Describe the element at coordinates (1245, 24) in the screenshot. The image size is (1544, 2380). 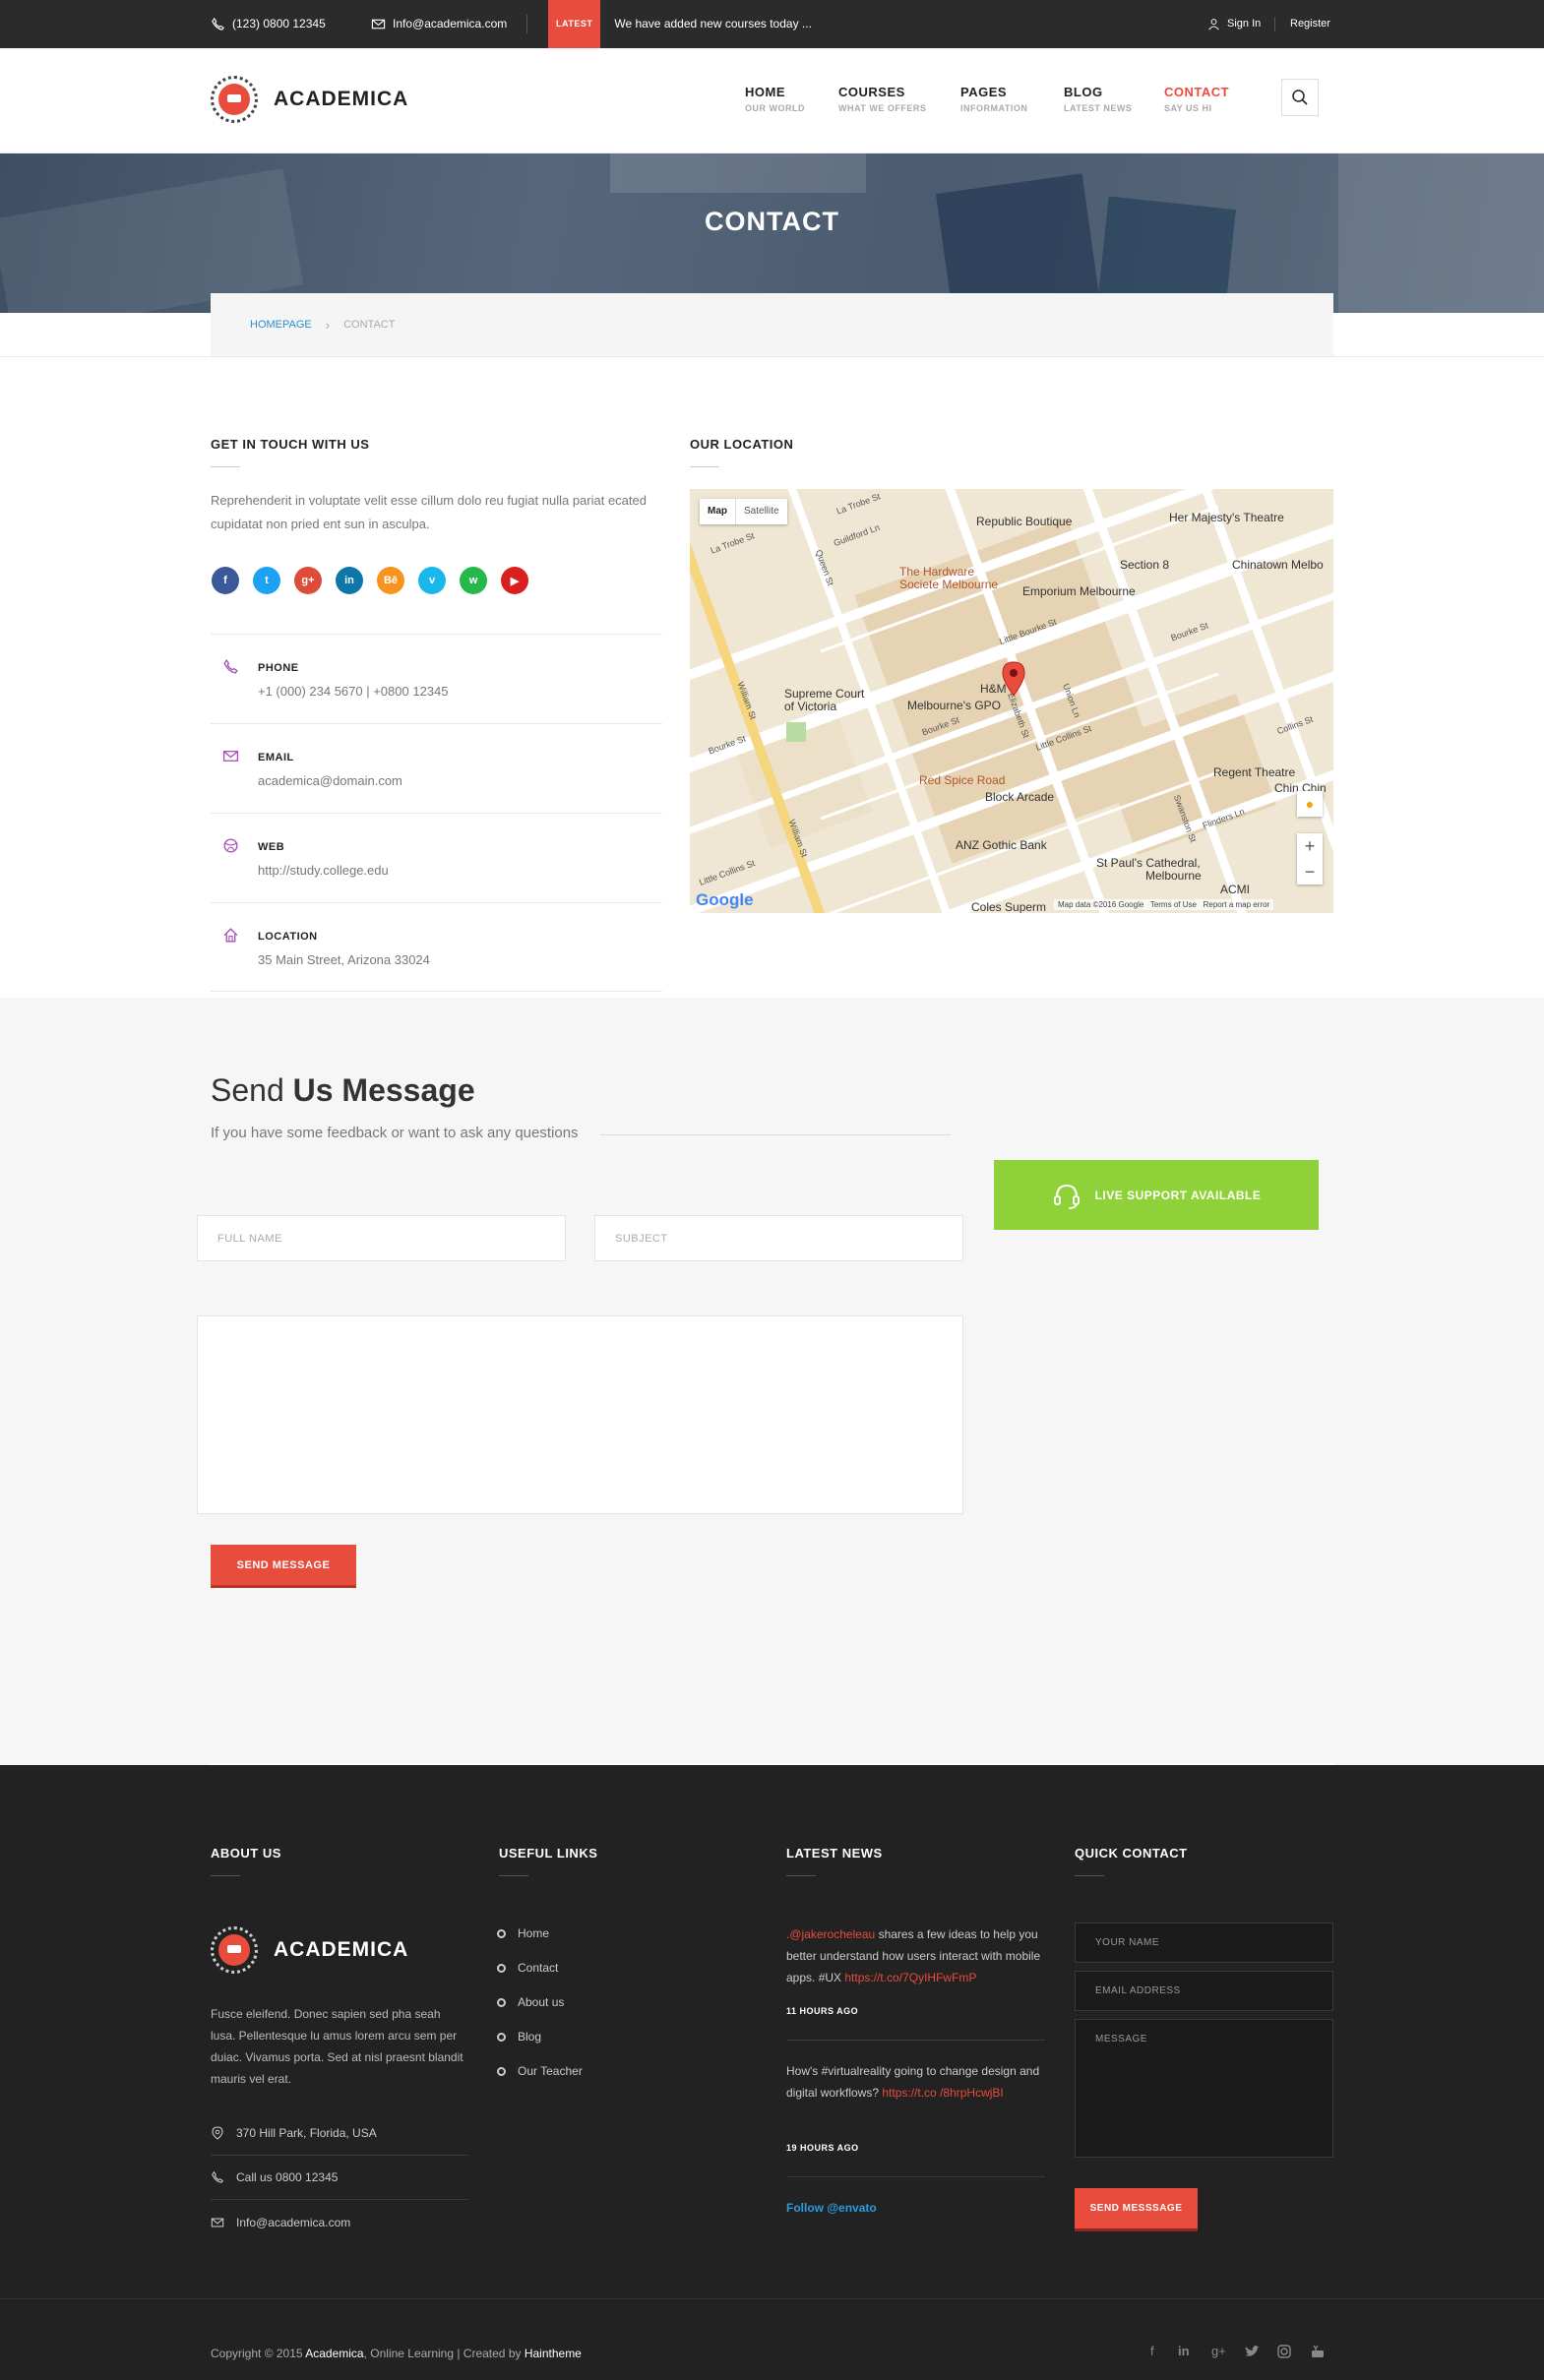
I see `signin-text: Sign In` at that location.